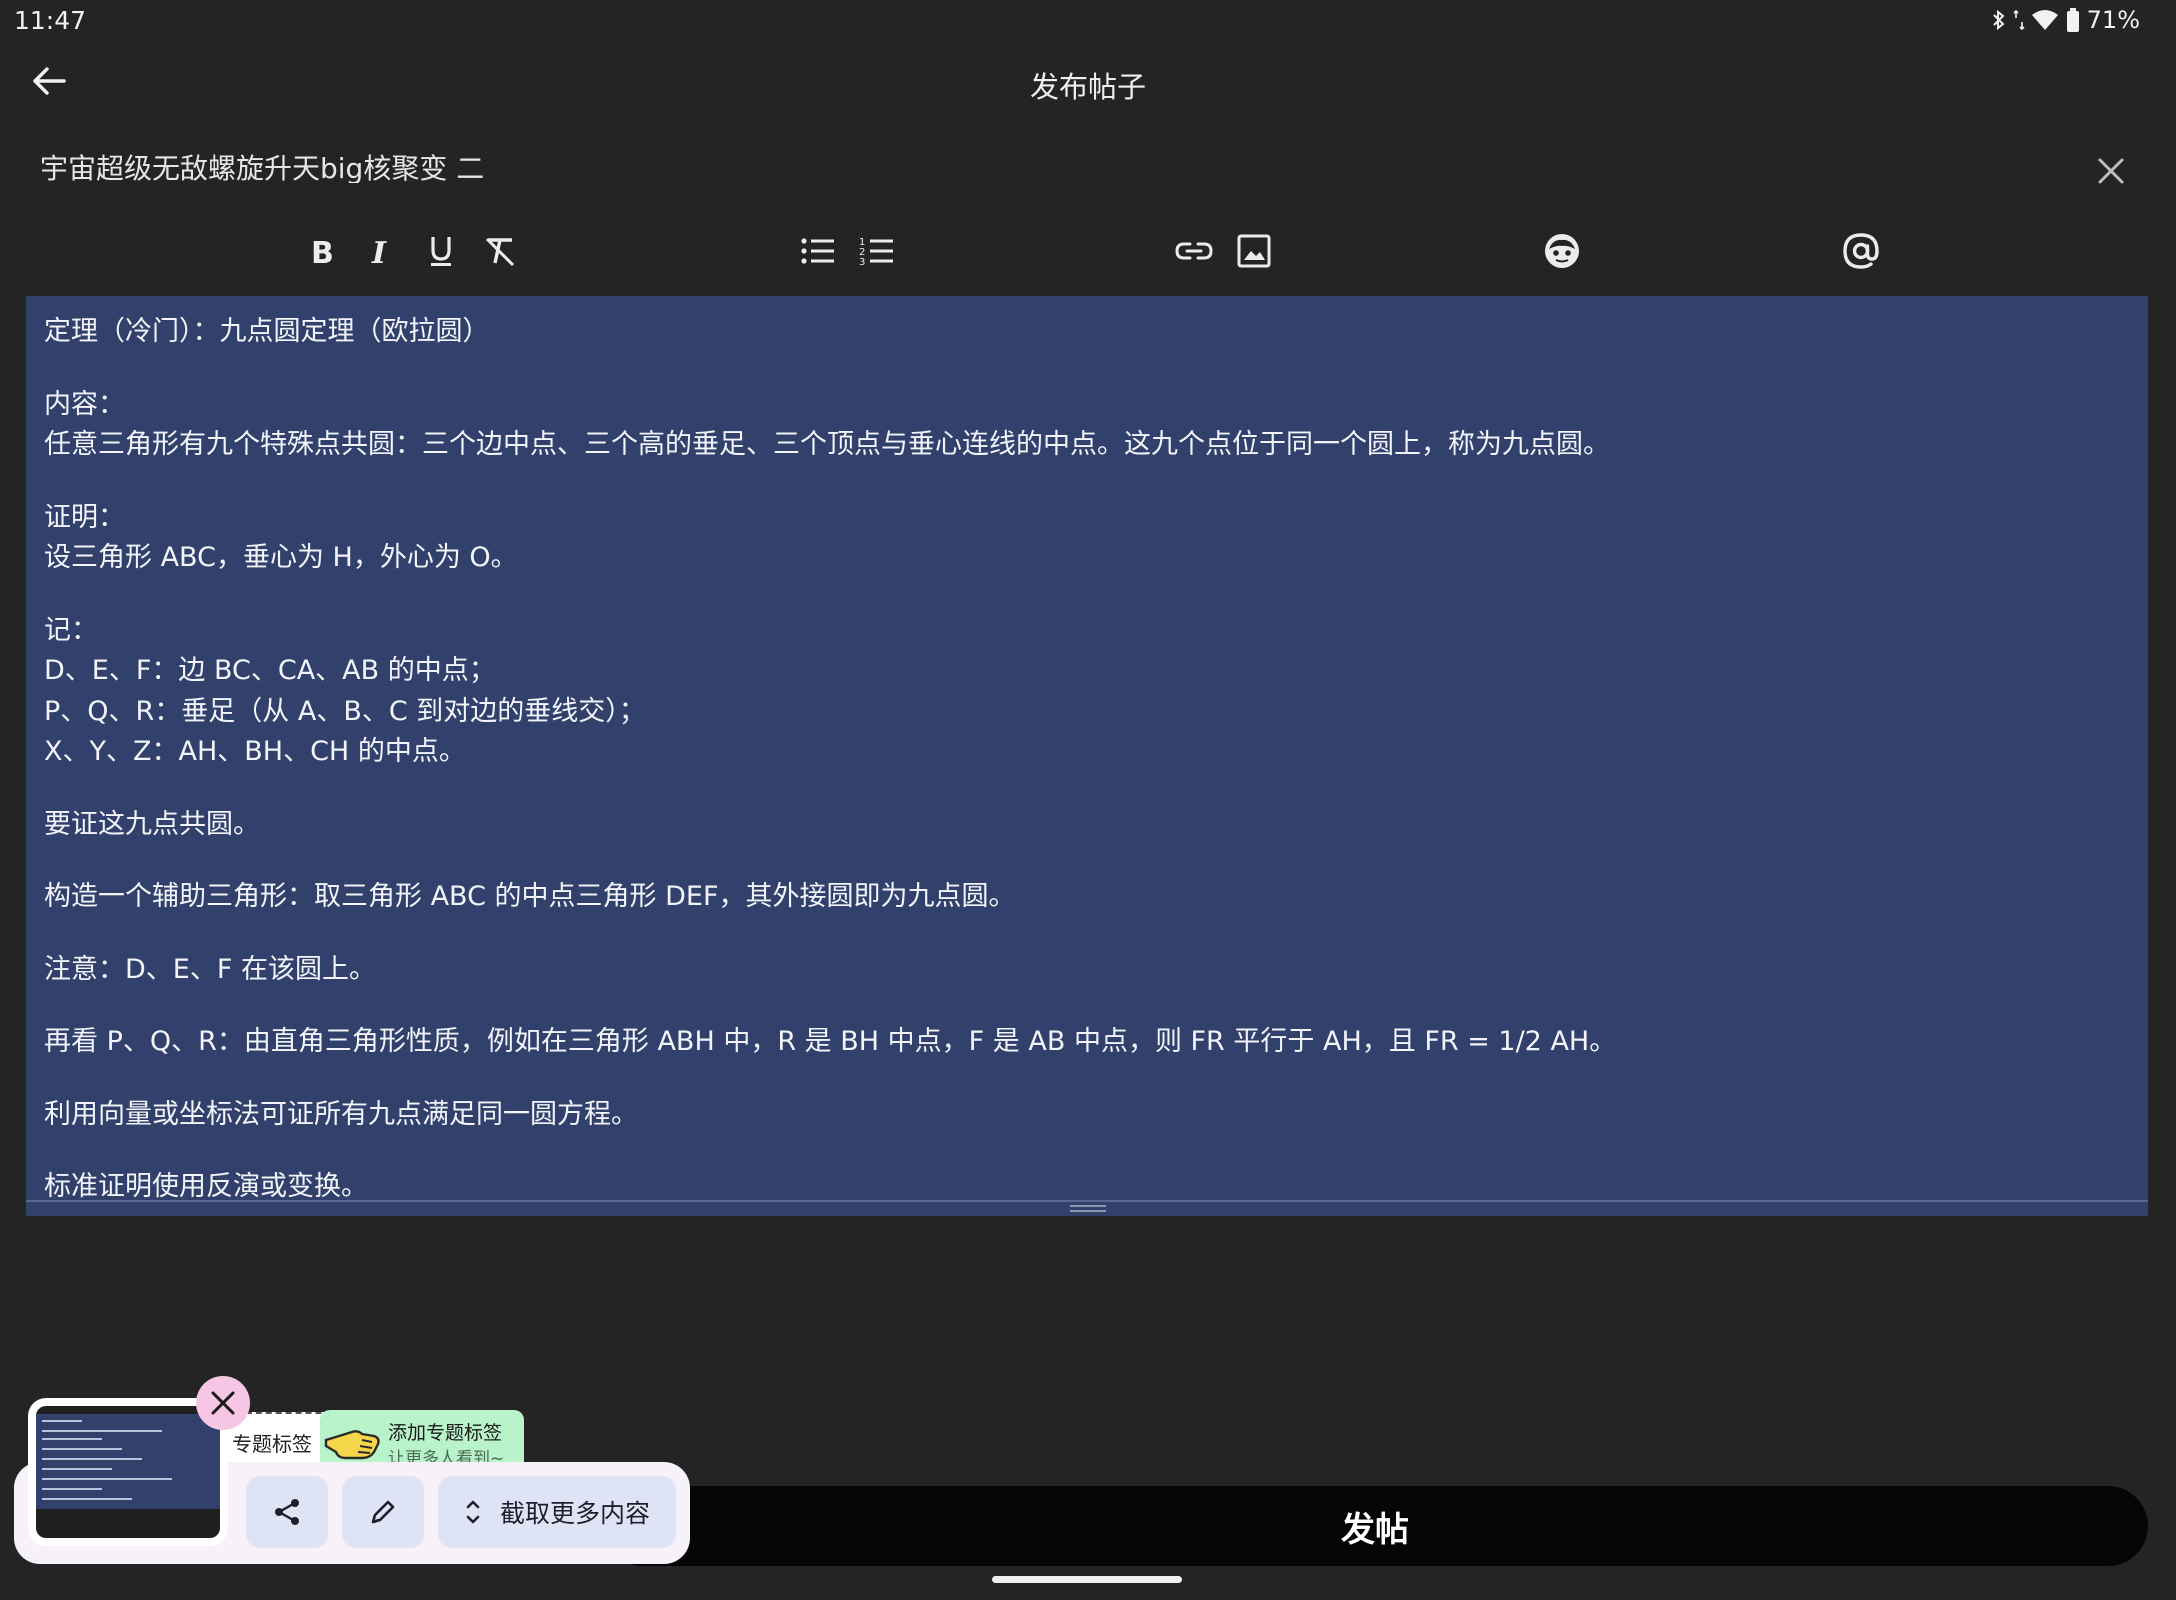 The width and height of the screenshot is (2176, 1600). I want to click on share-icon, so click(287, 1512).